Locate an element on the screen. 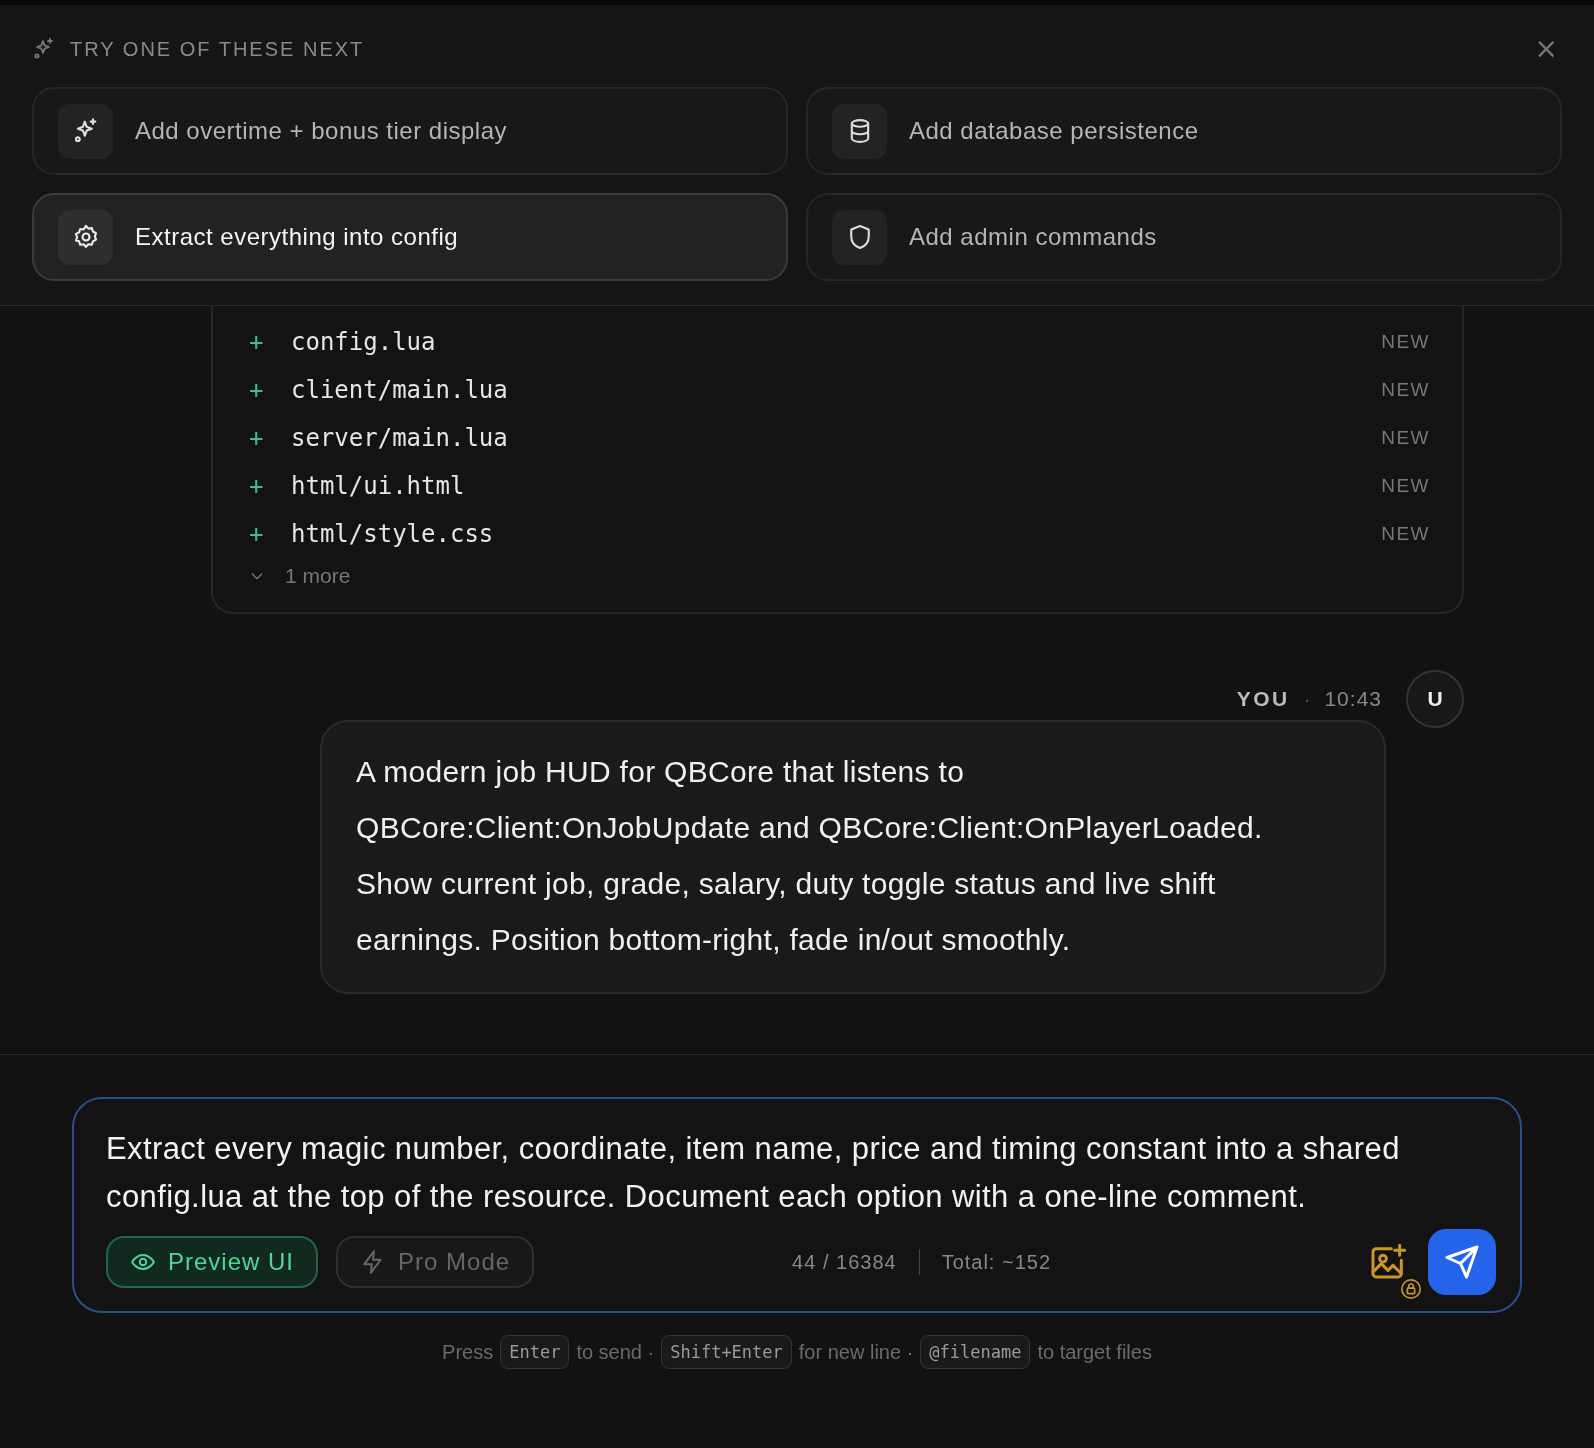  author-name: YOU is located at coordinates (1263, 699).